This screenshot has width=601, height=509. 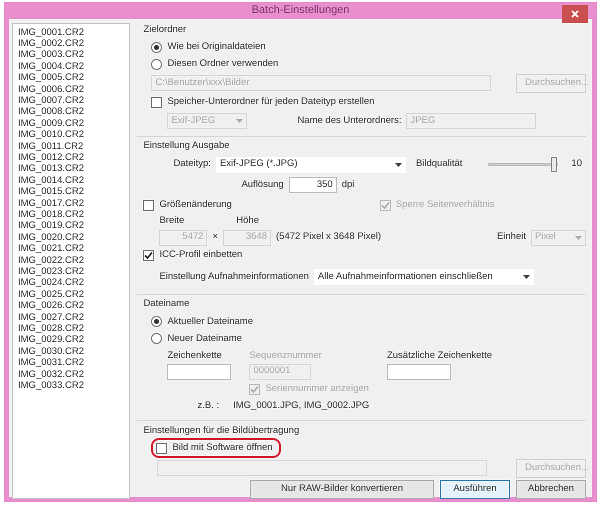 I want to click on file-item: IMG_0002.CR2, so click(x=51, y=43).